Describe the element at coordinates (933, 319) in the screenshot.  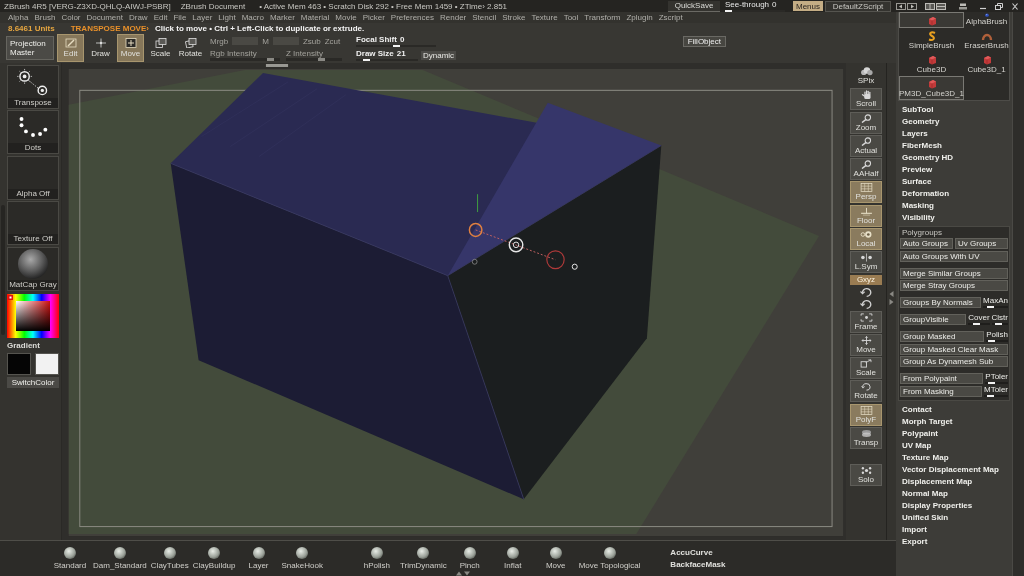
I see `polygroup-button: GroupVisible` at that location.